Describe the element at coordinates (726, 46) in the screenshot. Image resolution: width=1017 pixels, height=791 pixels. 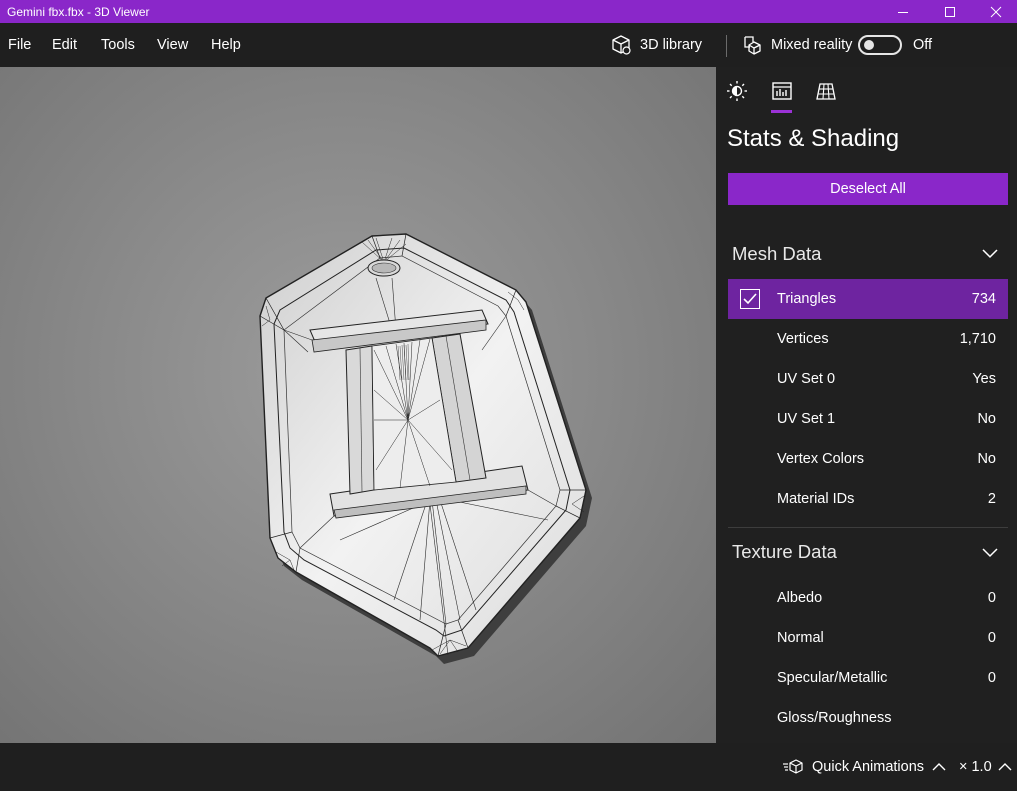
I see `toolbar-divider` at that location.